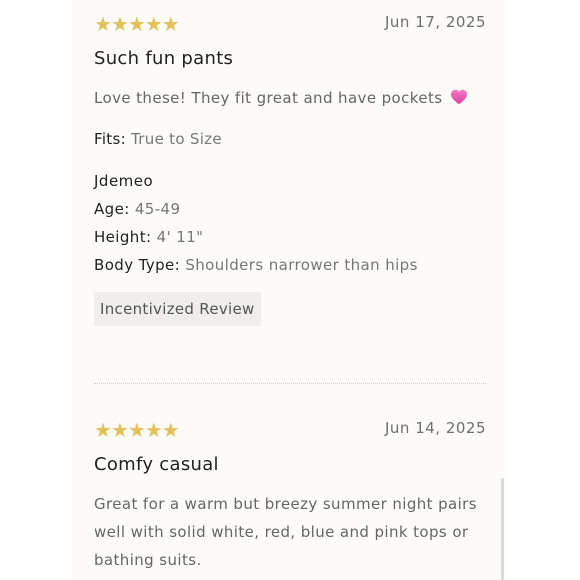 The image size is (580, 580). I want to click on body-type-label: Body Type:, so click(137, 265).